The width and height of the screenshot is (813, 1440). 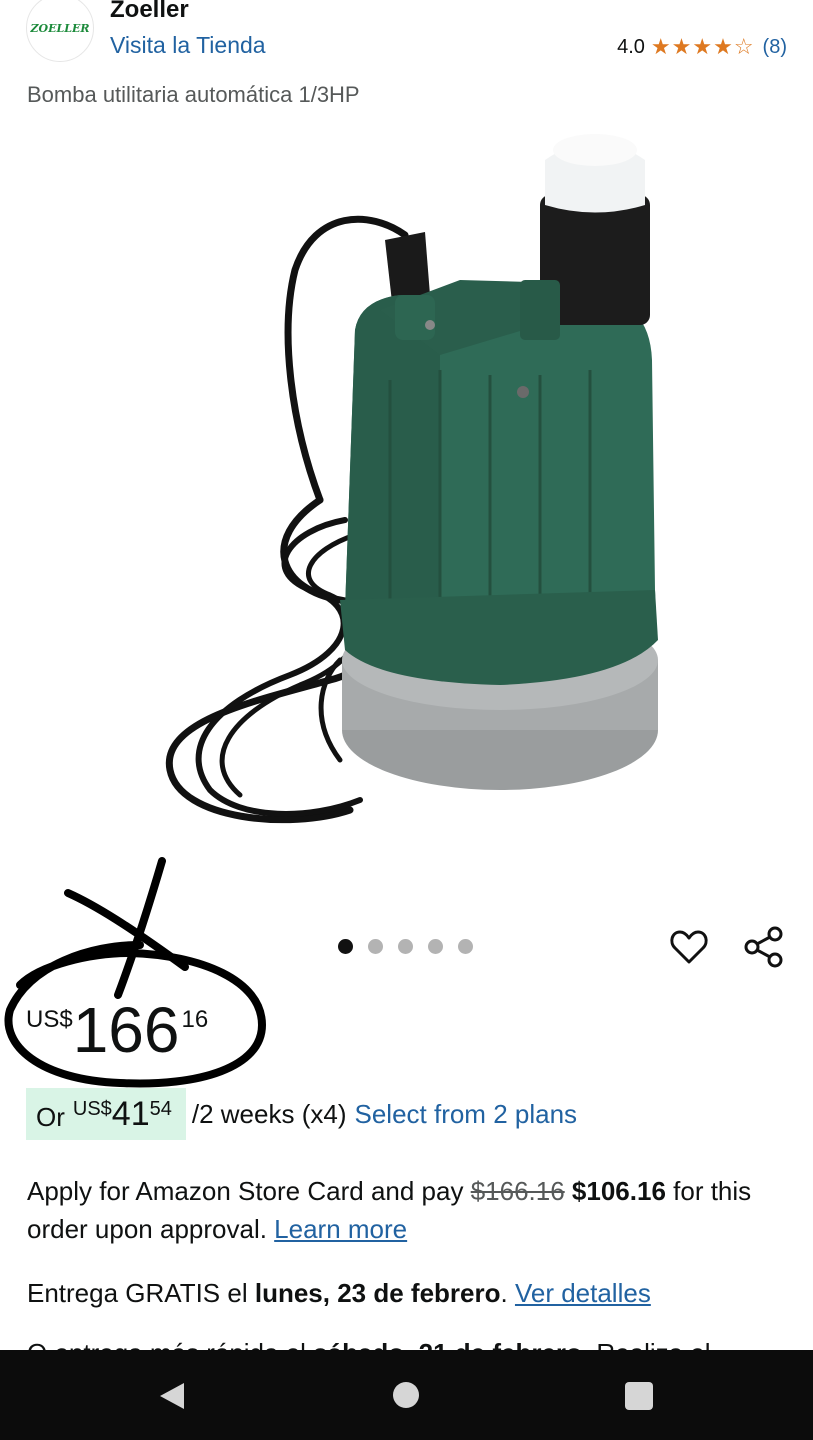 What do you see at coordinates (126, 1030) in the screenshot?
I see `price-whole: 166` at bounding box center [126, 1030].